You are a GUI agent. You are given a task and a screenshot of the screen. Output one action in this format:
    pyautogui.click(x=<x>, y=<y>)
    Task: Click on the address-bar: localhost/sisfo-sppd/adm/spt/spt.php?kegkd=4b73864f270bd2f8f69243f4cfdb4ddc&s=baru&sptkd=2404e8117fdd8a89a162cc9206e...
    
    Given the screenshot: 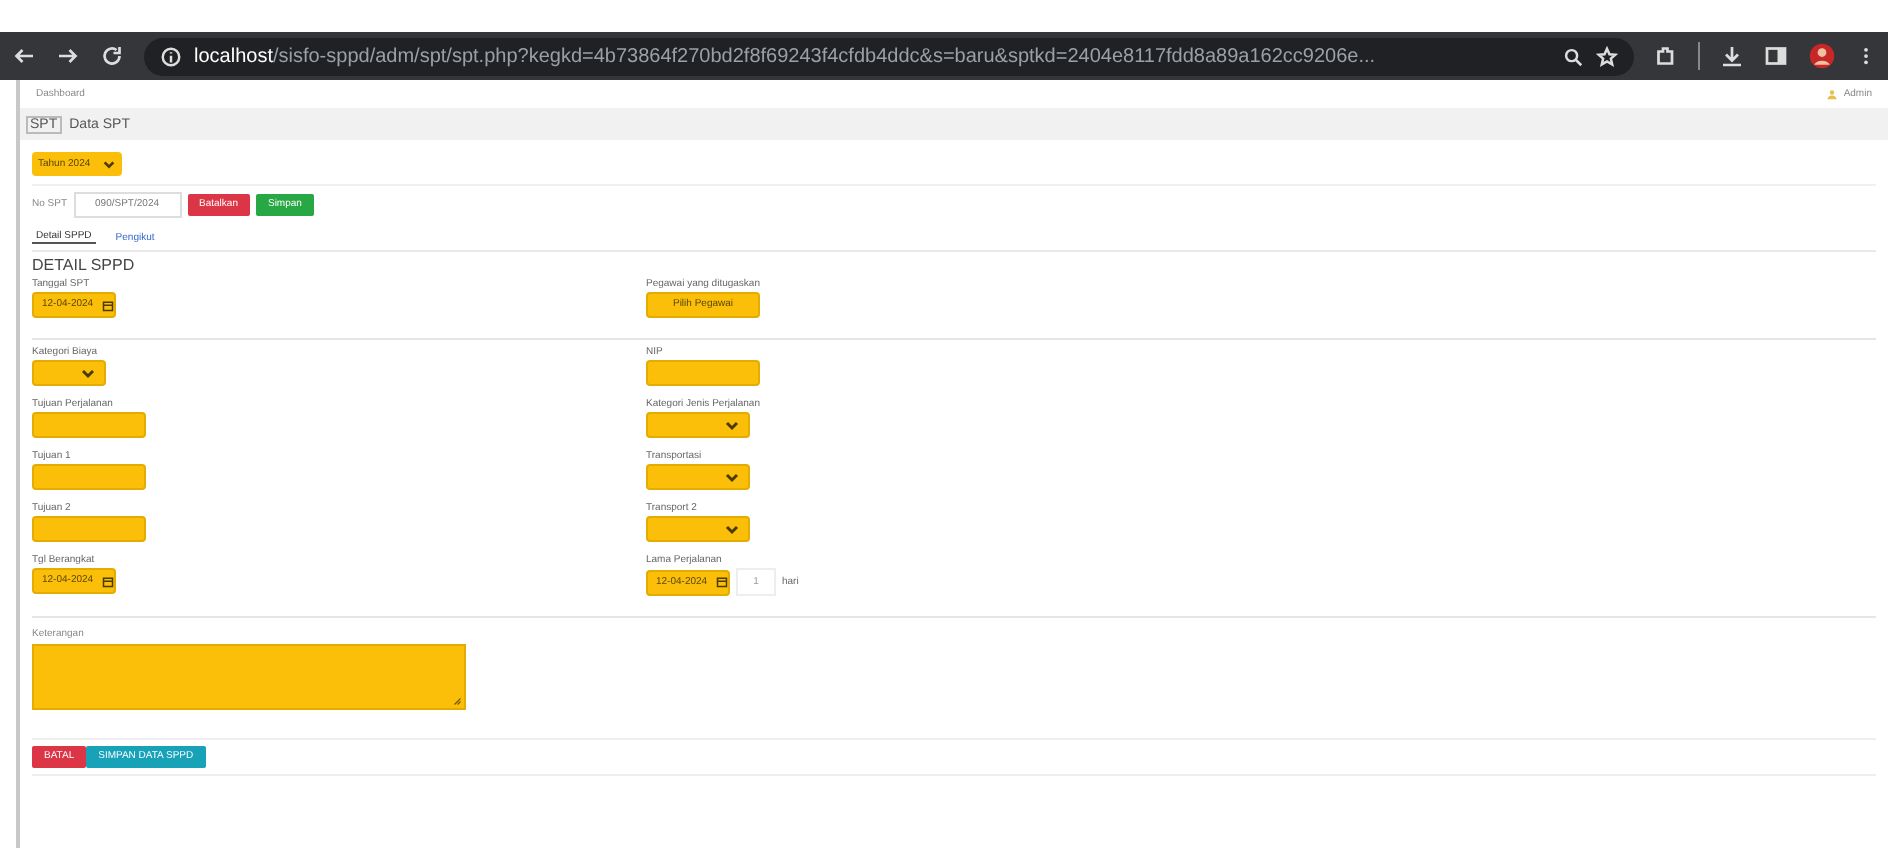 What is the action you would take?
    pyautogui.click(x=889, y=56)
    